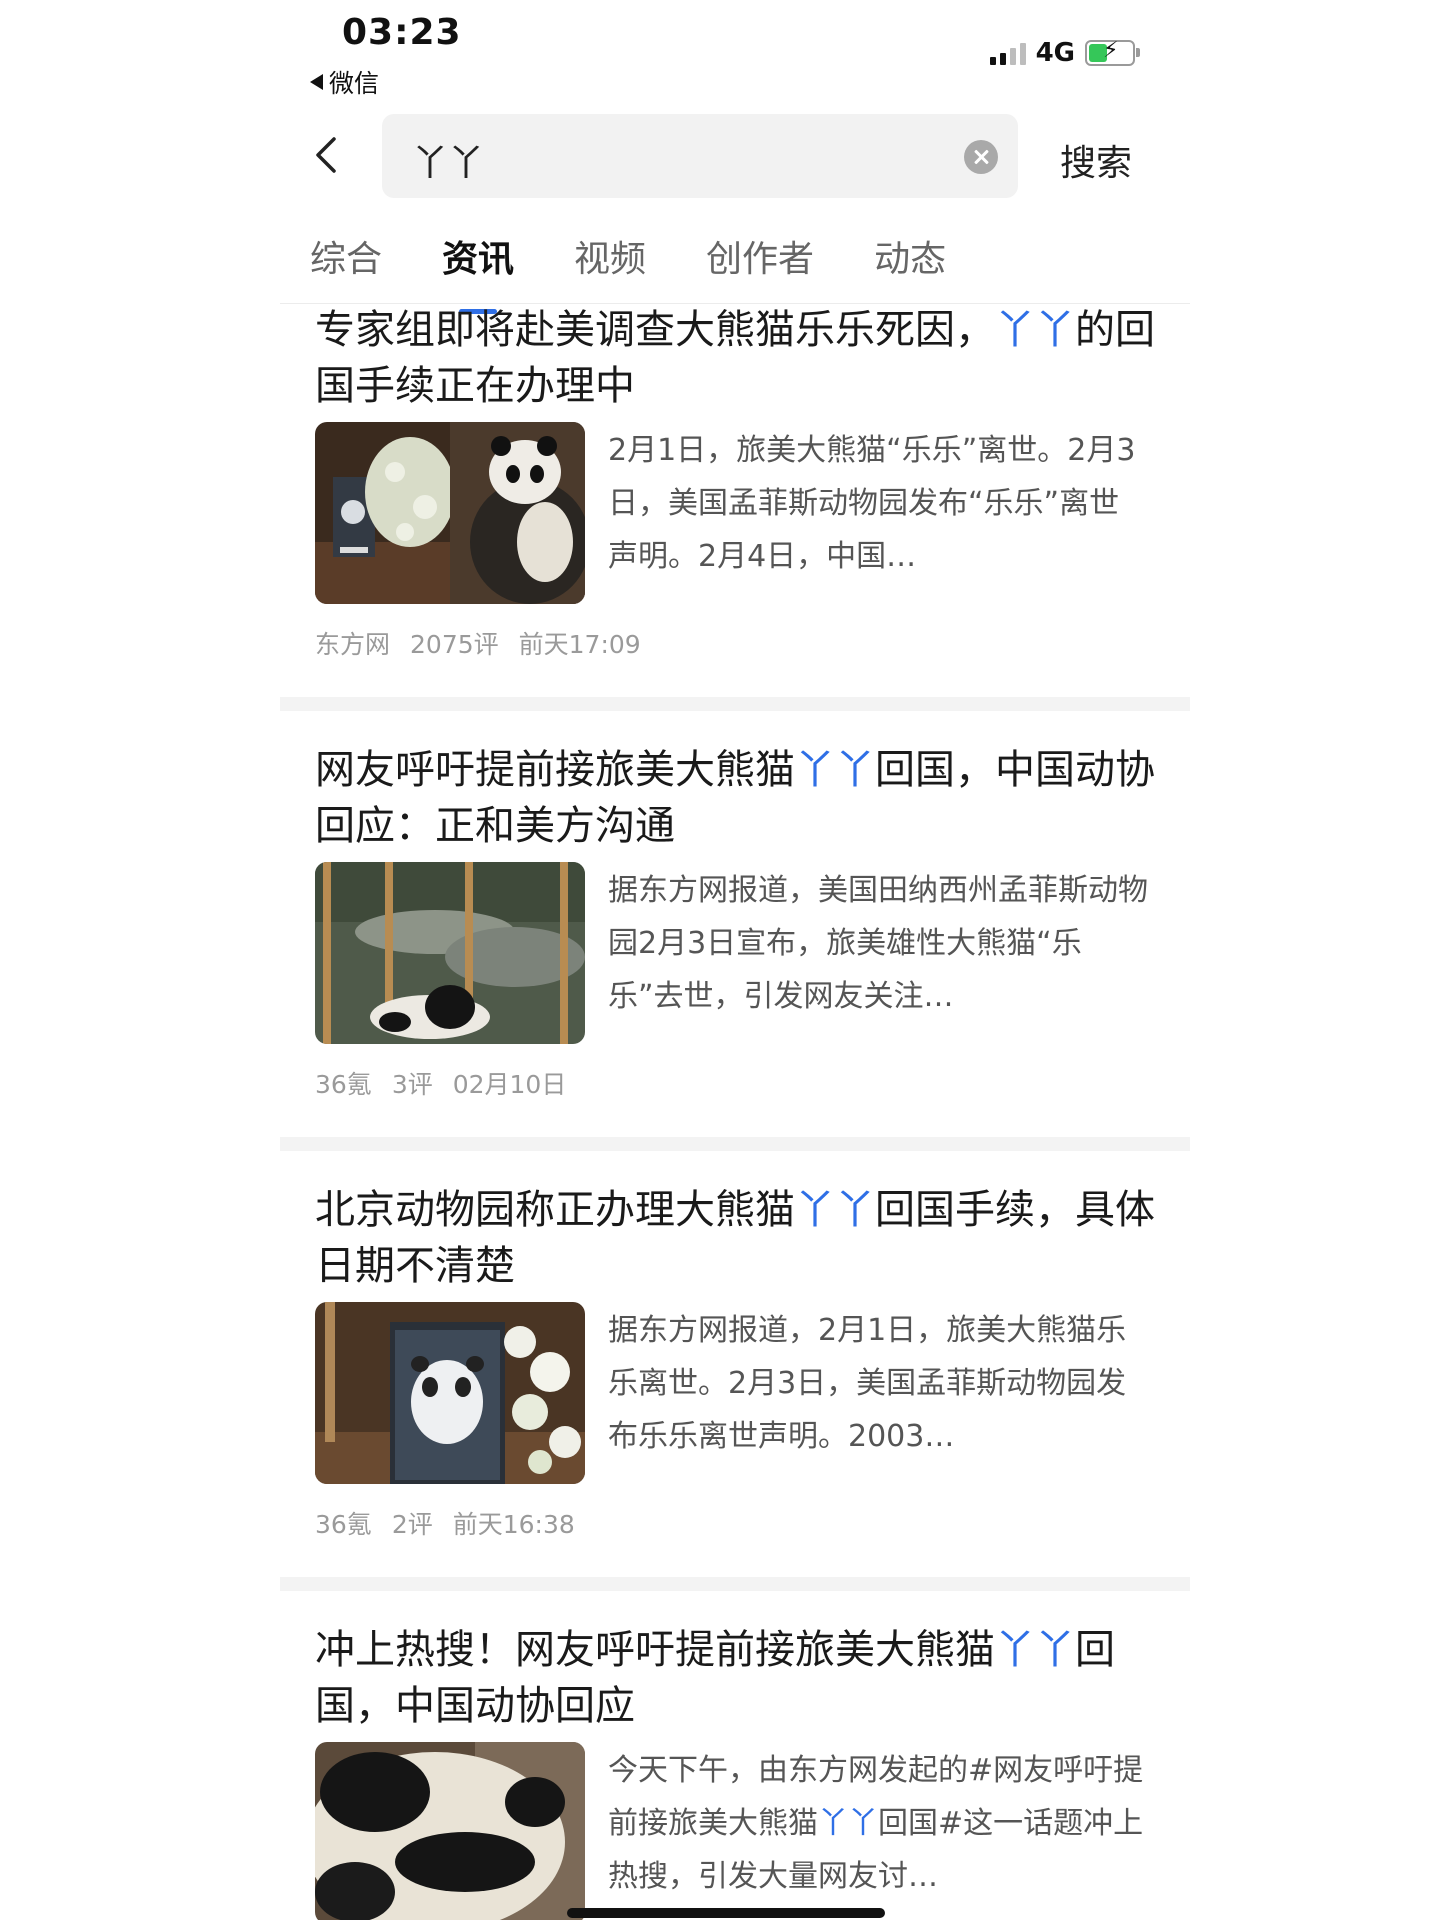  I want to click on tab-comprehensive: 综合, so click(346, 256).